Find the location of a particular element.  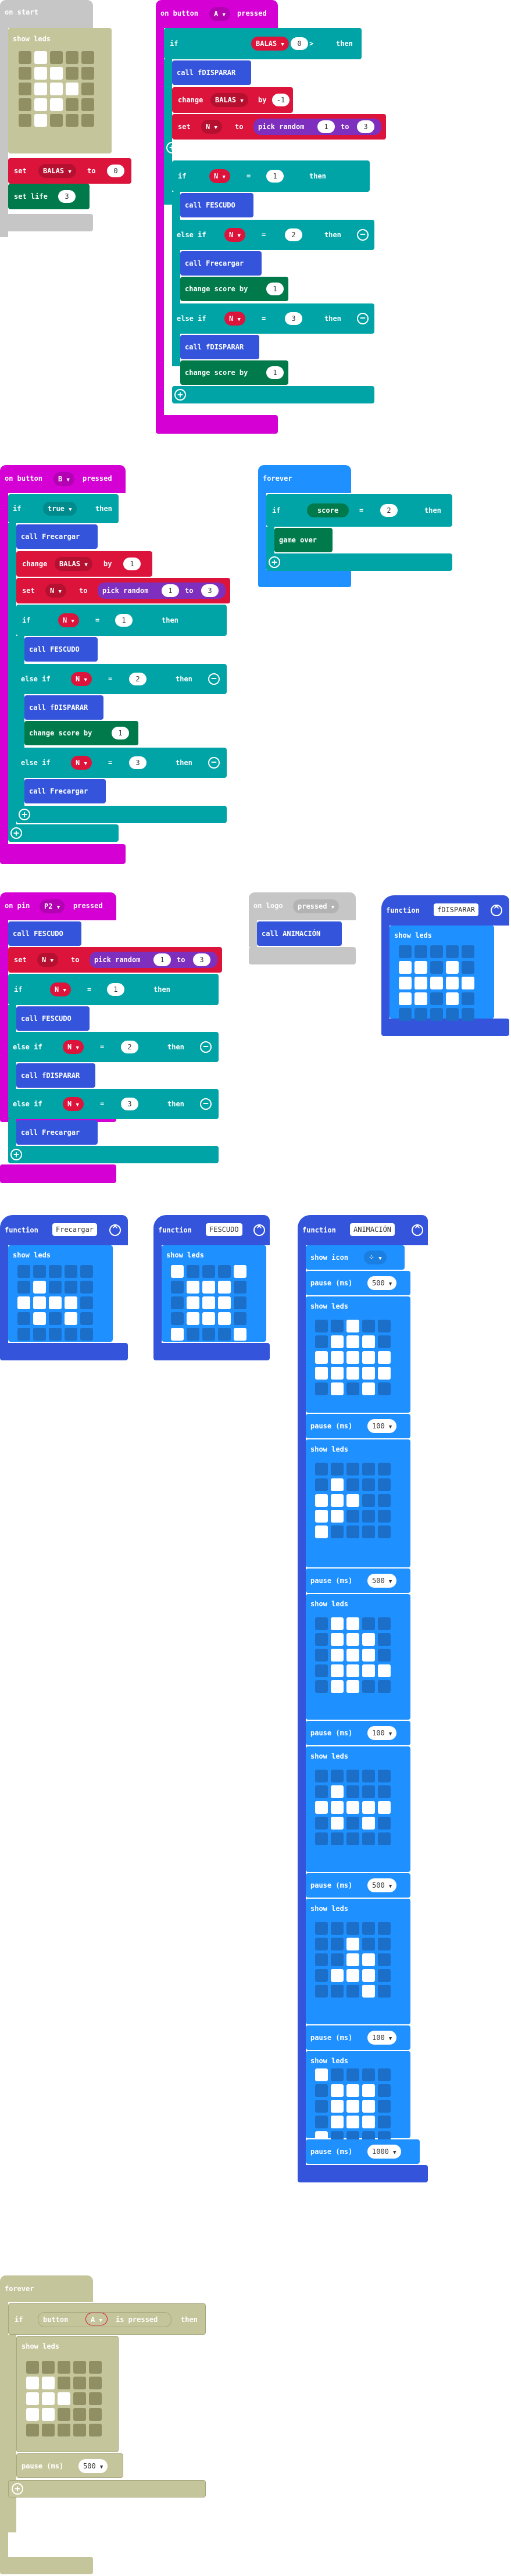

call-fdisparar-a2: call fDISPARAR is located at coordinates (219, 347).